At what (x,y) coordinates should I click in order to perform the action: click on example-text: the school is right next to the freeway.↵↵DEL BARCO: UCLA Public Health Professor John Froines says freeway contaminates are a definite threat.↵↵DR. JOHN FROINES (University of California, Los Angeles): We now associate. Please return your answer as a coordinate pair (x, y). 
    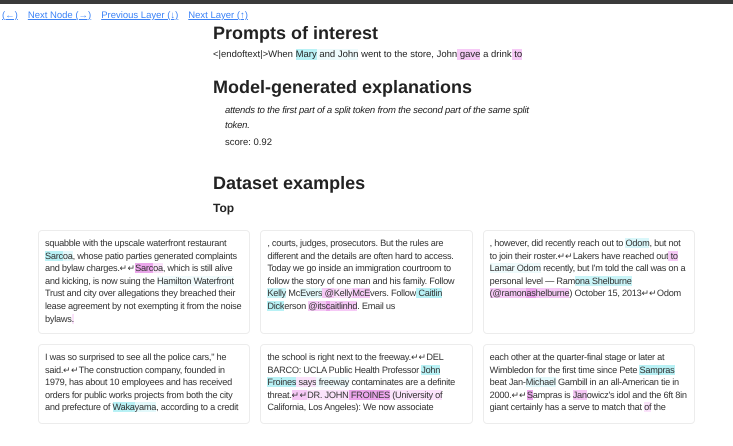
    Looking at the image, I should click on (361, 382).